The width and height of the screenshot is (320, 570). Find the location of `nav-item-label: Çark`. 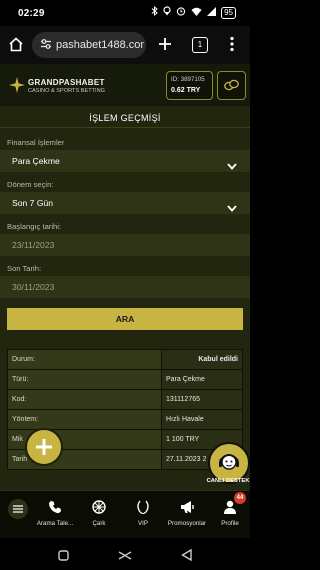

nav-item-label: Çark is located at coordinates (99, 523).